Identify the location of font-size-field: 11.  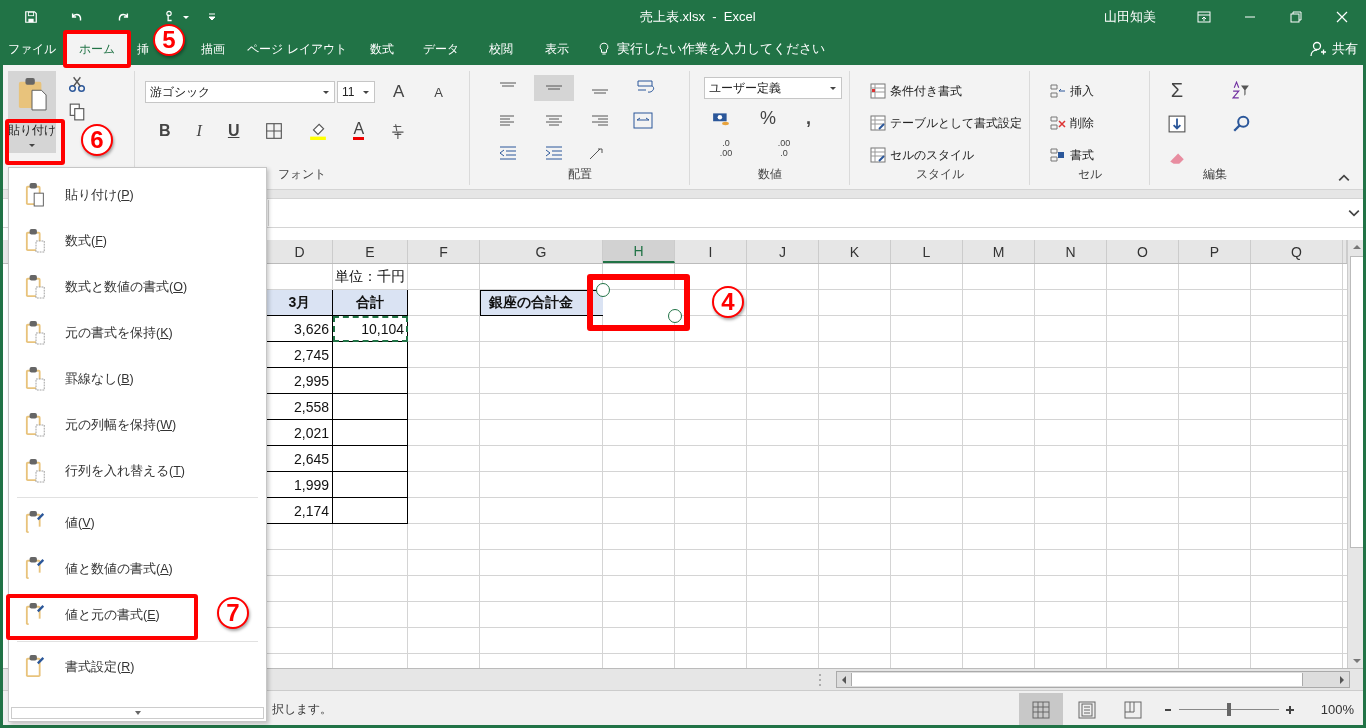
(356, 92).